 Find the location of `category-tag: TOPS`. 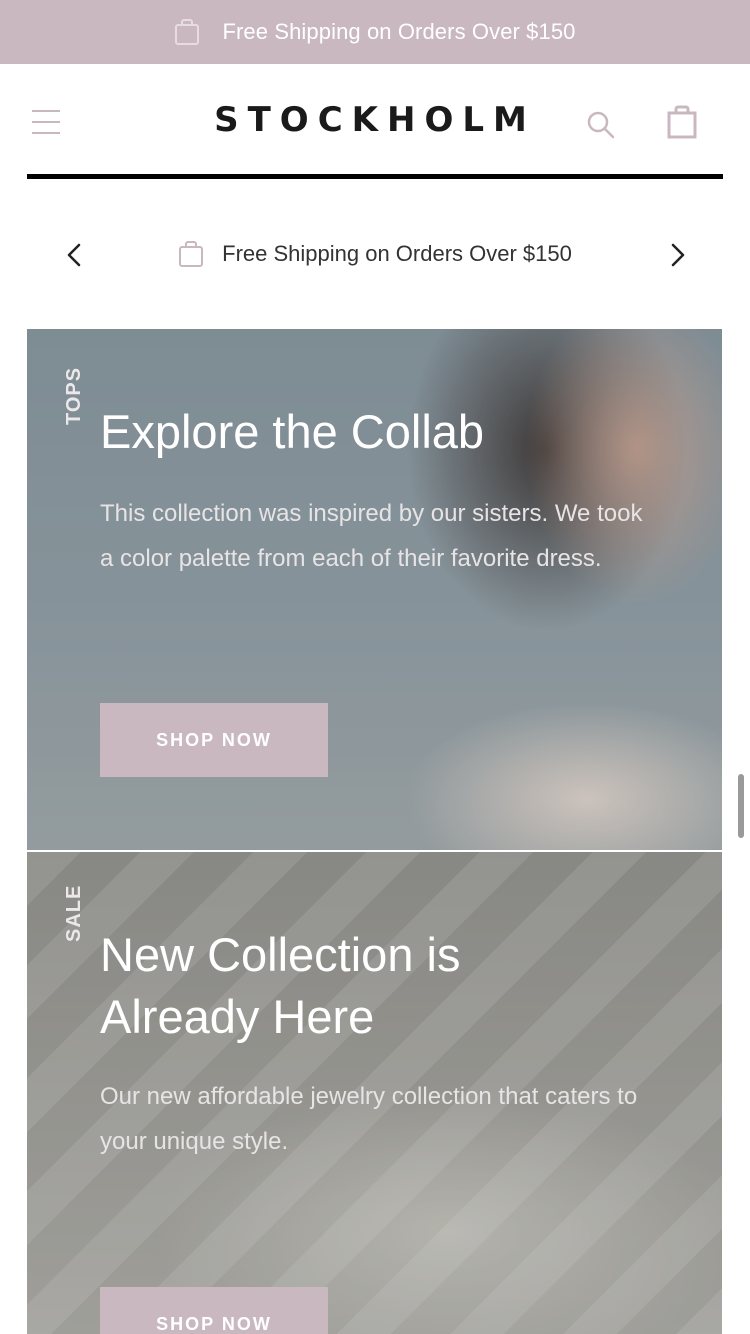

category-tag: TOPS is located at coordinates (74, 395).